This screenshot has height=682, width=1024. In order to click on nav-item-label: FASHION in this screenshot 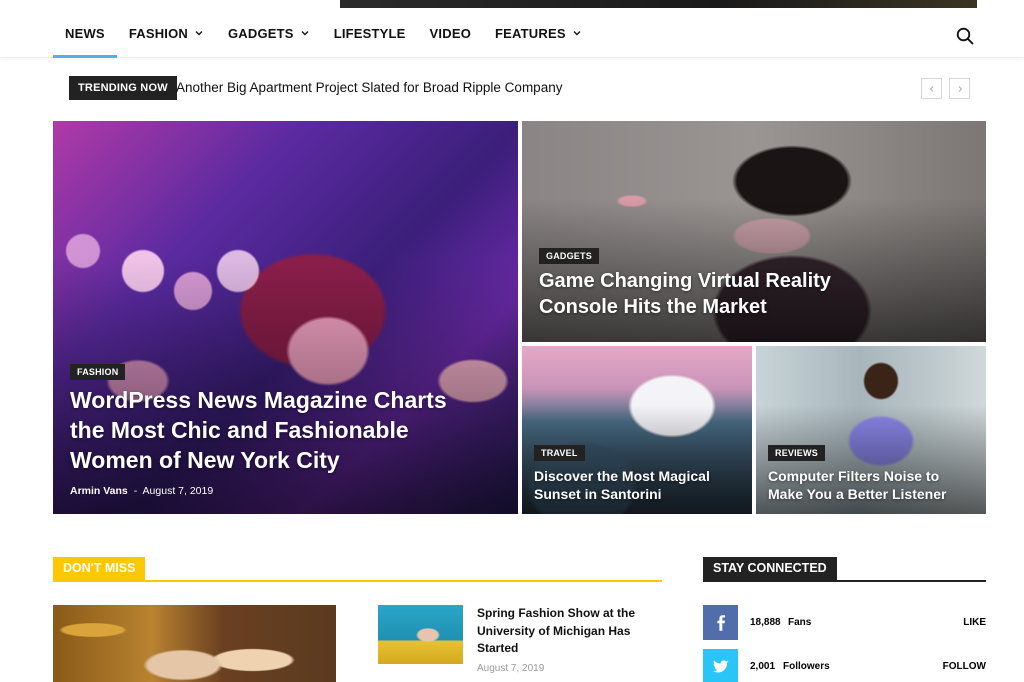, I will do `click(158, 33)`.